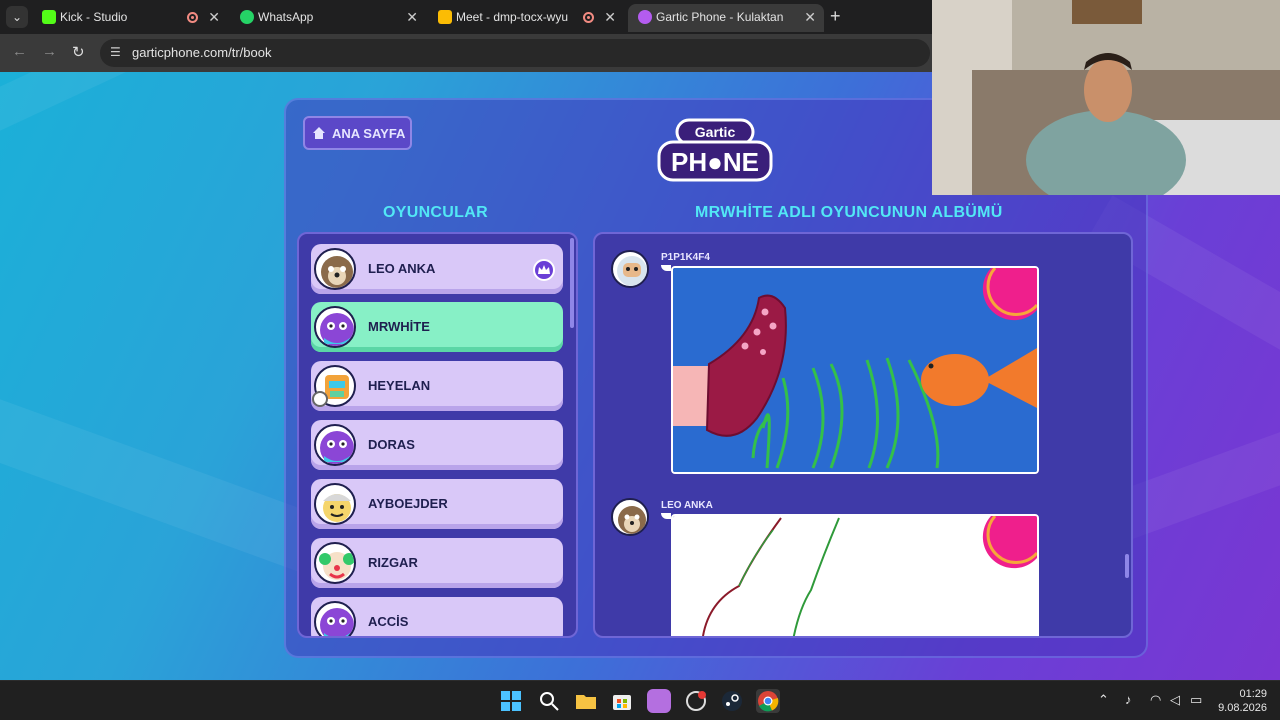 This screenshot has width=1280, height=720. Describe the element at coordinates (835, 16) in the screenshot. I see `new-tab-button: +` at that location.